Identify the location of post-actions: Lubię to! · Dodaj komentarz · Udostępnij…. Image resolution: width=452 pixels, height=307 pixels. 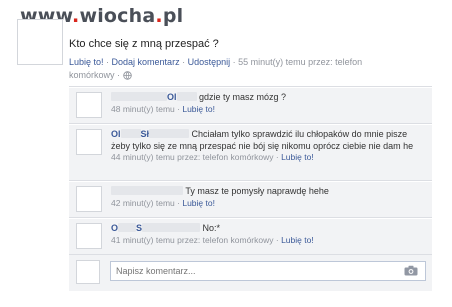
(216, 62).